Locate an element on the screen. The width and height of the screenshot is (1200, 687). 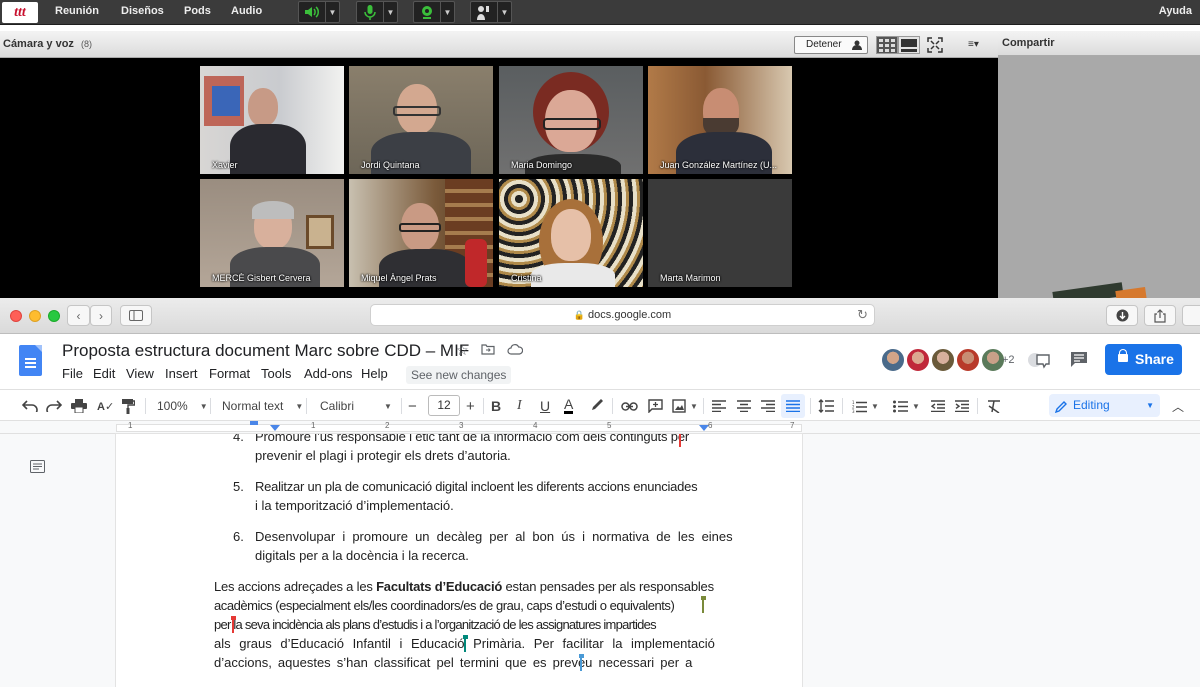
menu-disenos: Diseños is located at coordinates (142, 11).